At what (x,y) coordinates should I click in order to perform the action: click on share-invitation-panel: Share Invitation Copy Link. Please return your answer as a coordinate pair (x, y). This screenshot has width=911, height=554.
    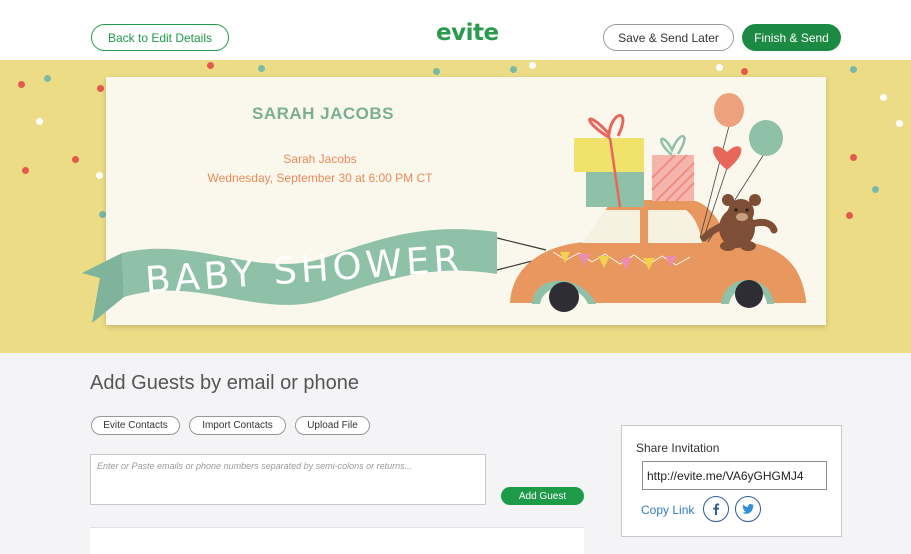
    Looking at the image, I should click on (731, 481).